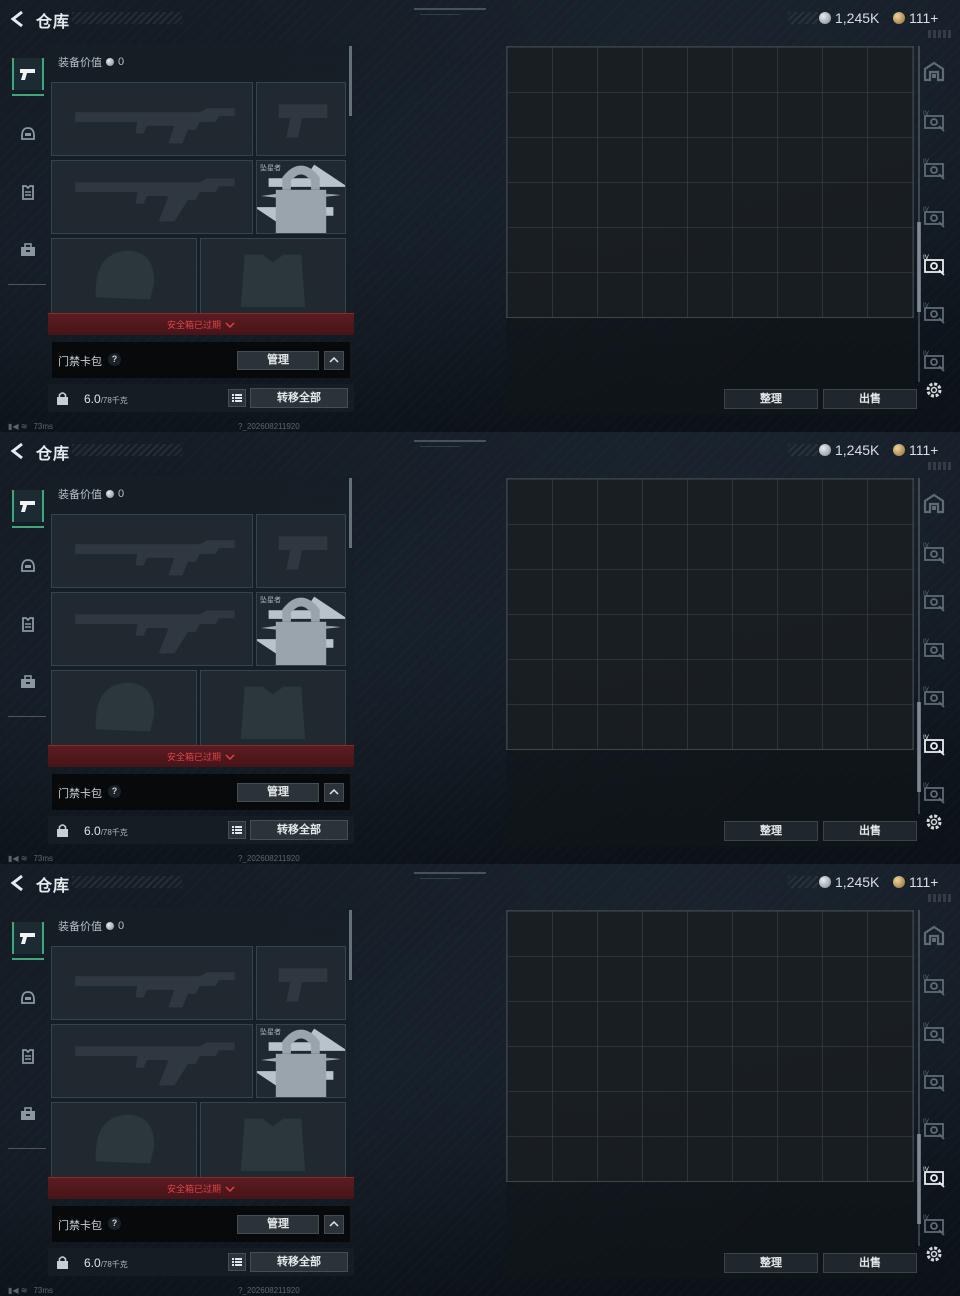  I want to click on chevron-up-icon, so click(334, 1223).